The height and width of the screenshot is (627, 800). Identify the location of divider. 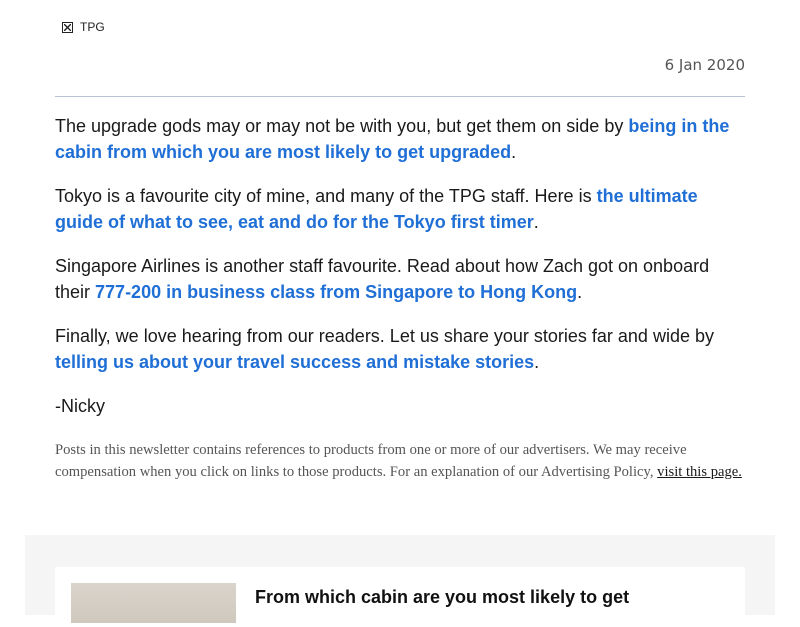
(400, 96).